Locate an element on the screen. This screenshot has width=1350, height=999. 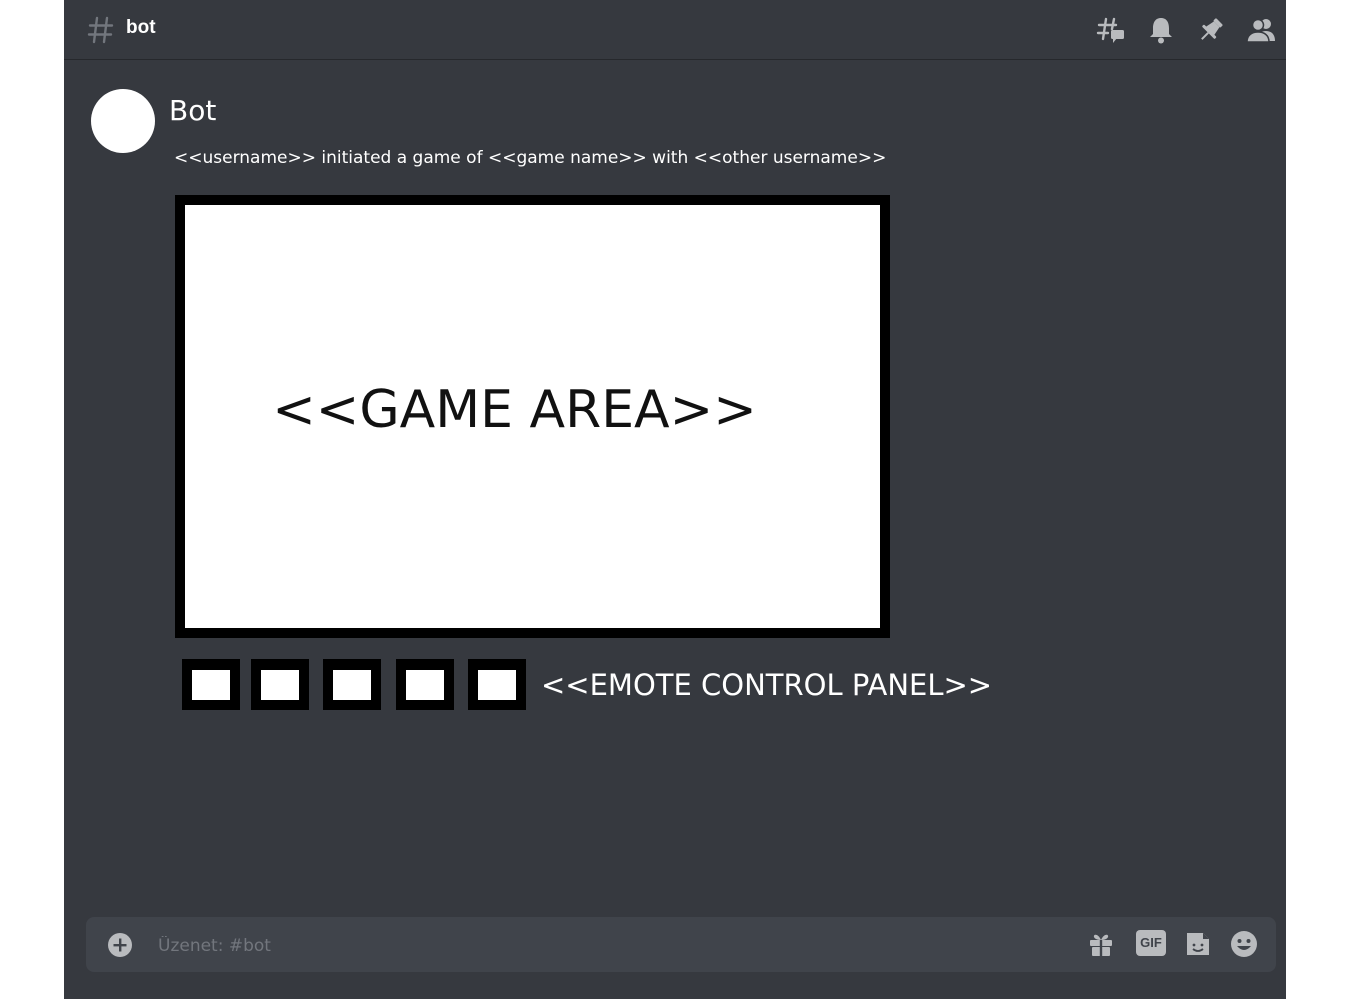
game-area-label: <<GAME AREA>> is located at coordinates (514, 409).